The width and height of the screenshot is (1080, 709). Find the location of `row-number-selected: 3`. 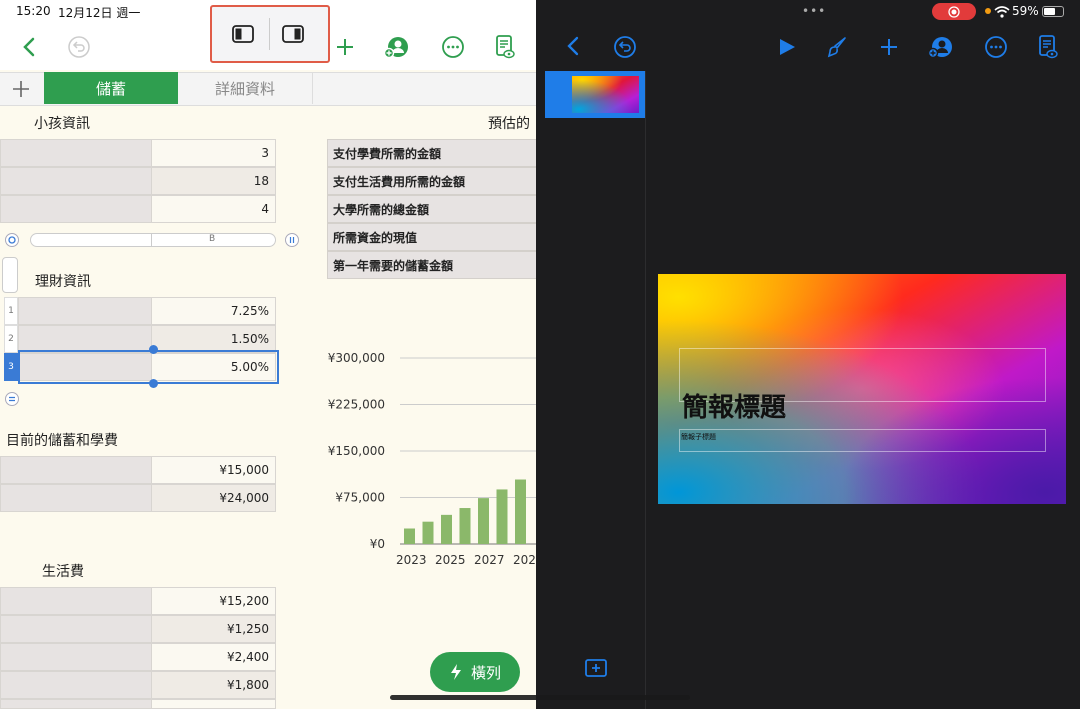

row-number-selected: 3 is located at coordinates (11, 367).